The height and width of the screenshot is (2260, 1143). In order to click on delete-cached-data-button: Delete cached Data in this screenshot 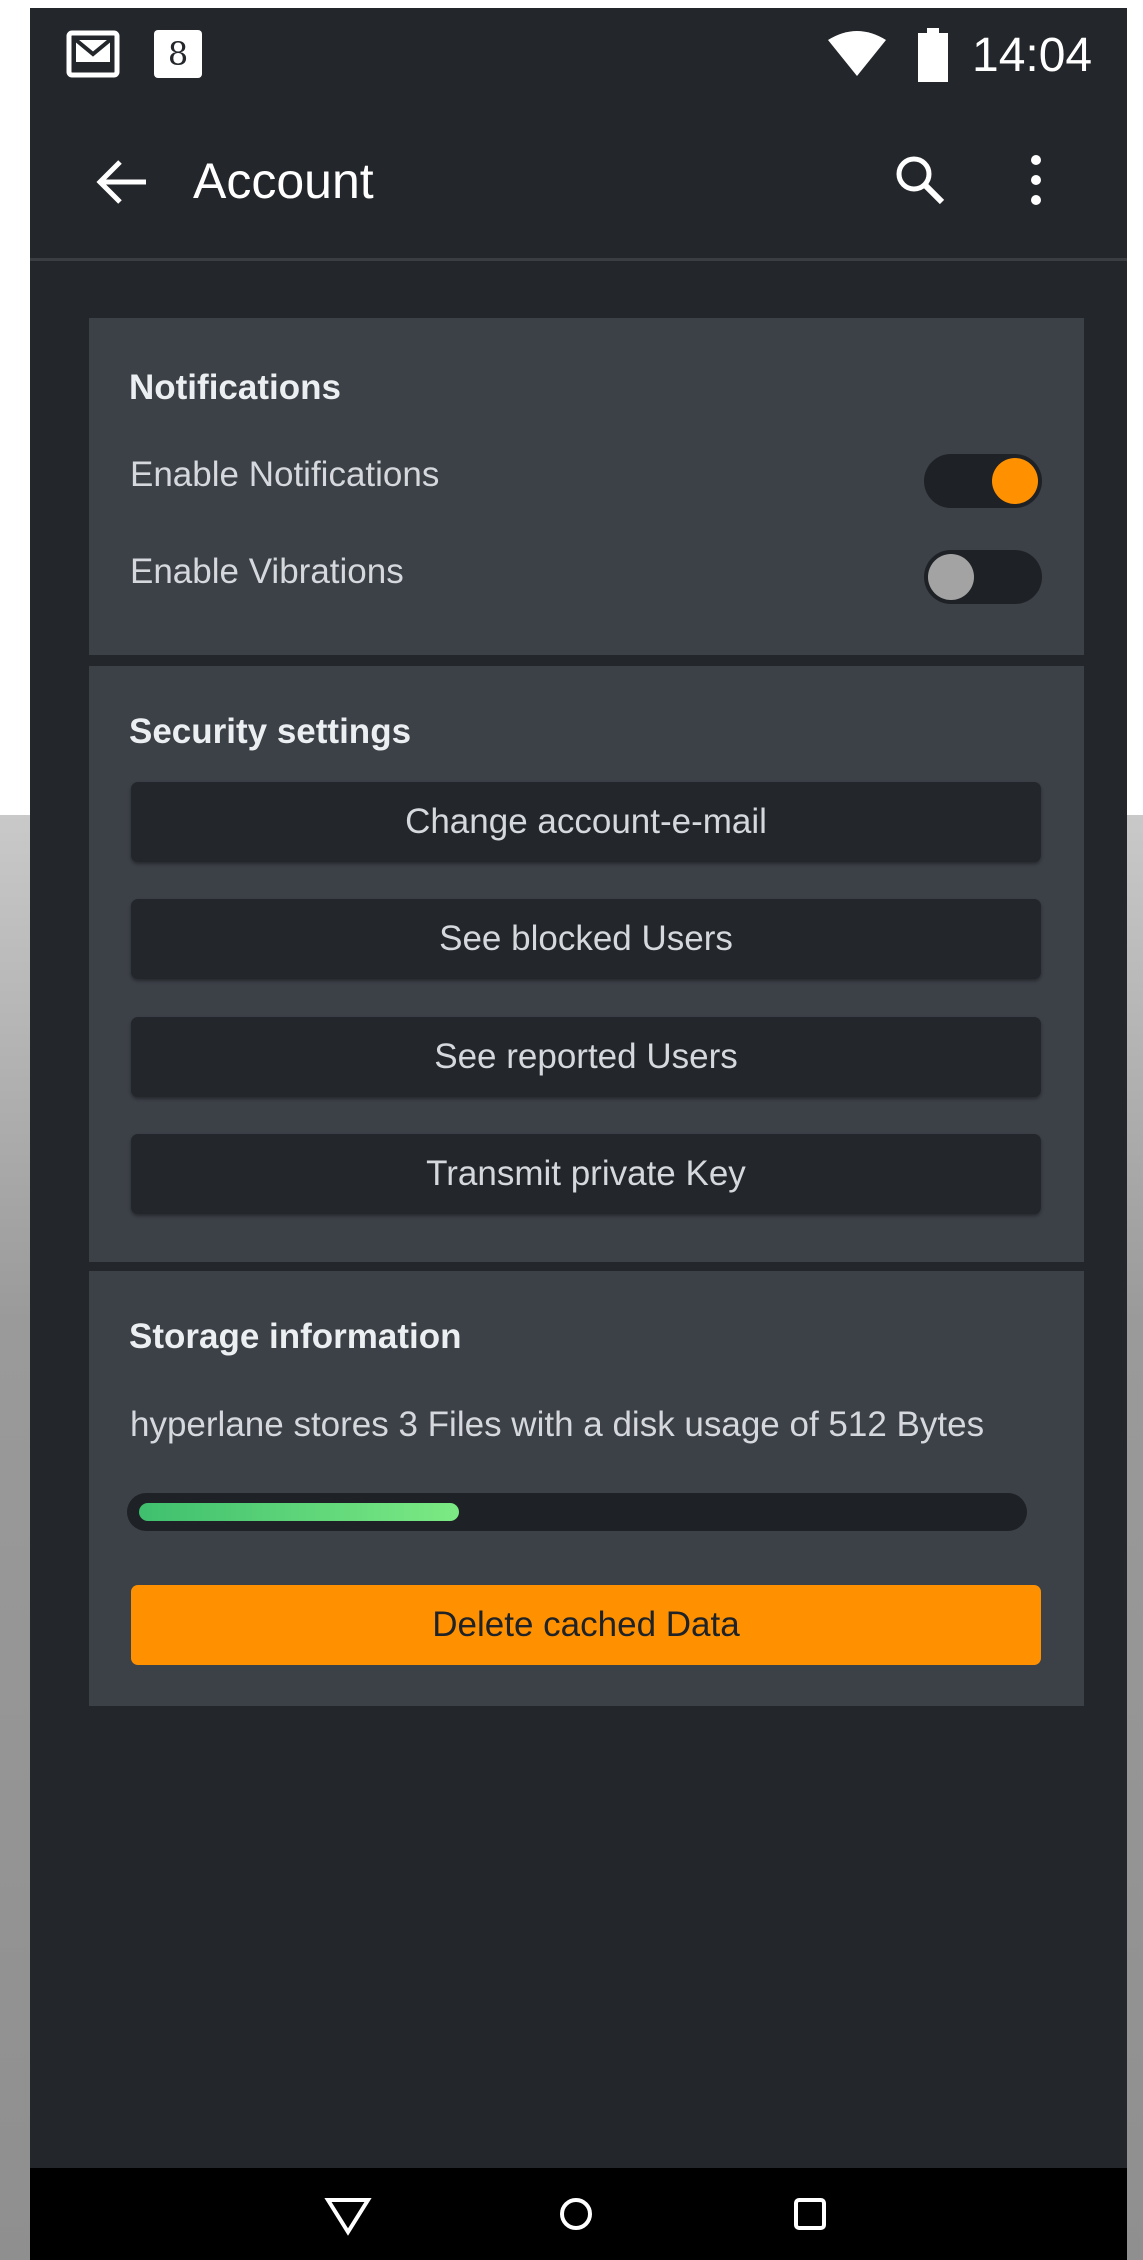, I will do `click(586, 1625)`.